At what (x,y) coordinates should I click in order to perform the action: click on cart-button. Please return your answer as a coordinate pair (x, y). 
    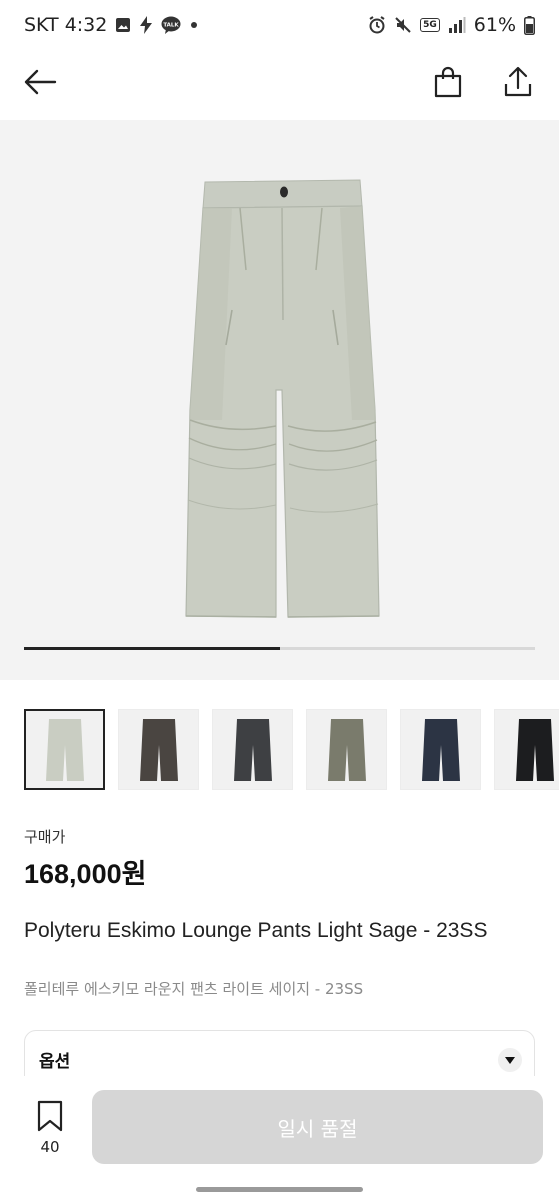
    Looking at the image, I should click on (448, 82).